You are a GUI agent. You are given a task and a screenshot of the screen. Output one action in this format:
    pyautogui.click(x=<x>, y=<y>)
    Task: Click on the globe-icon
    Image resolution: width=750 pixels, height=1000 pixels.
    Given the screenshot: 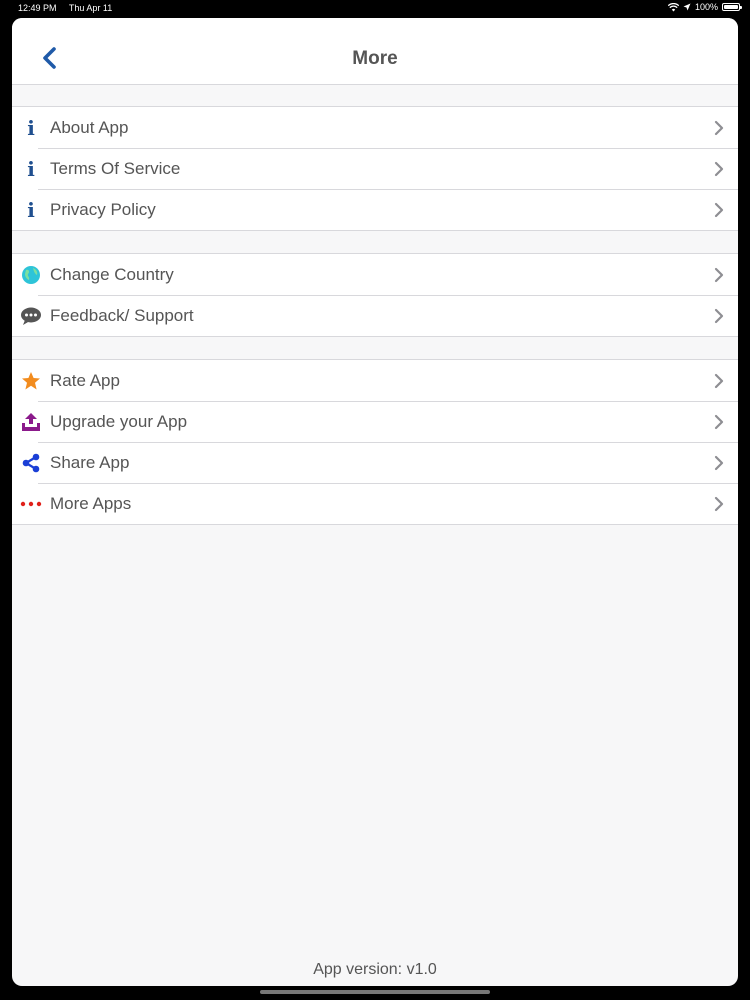 What is the action you would take?
    pyautogui.click(x=31, y=275)
    